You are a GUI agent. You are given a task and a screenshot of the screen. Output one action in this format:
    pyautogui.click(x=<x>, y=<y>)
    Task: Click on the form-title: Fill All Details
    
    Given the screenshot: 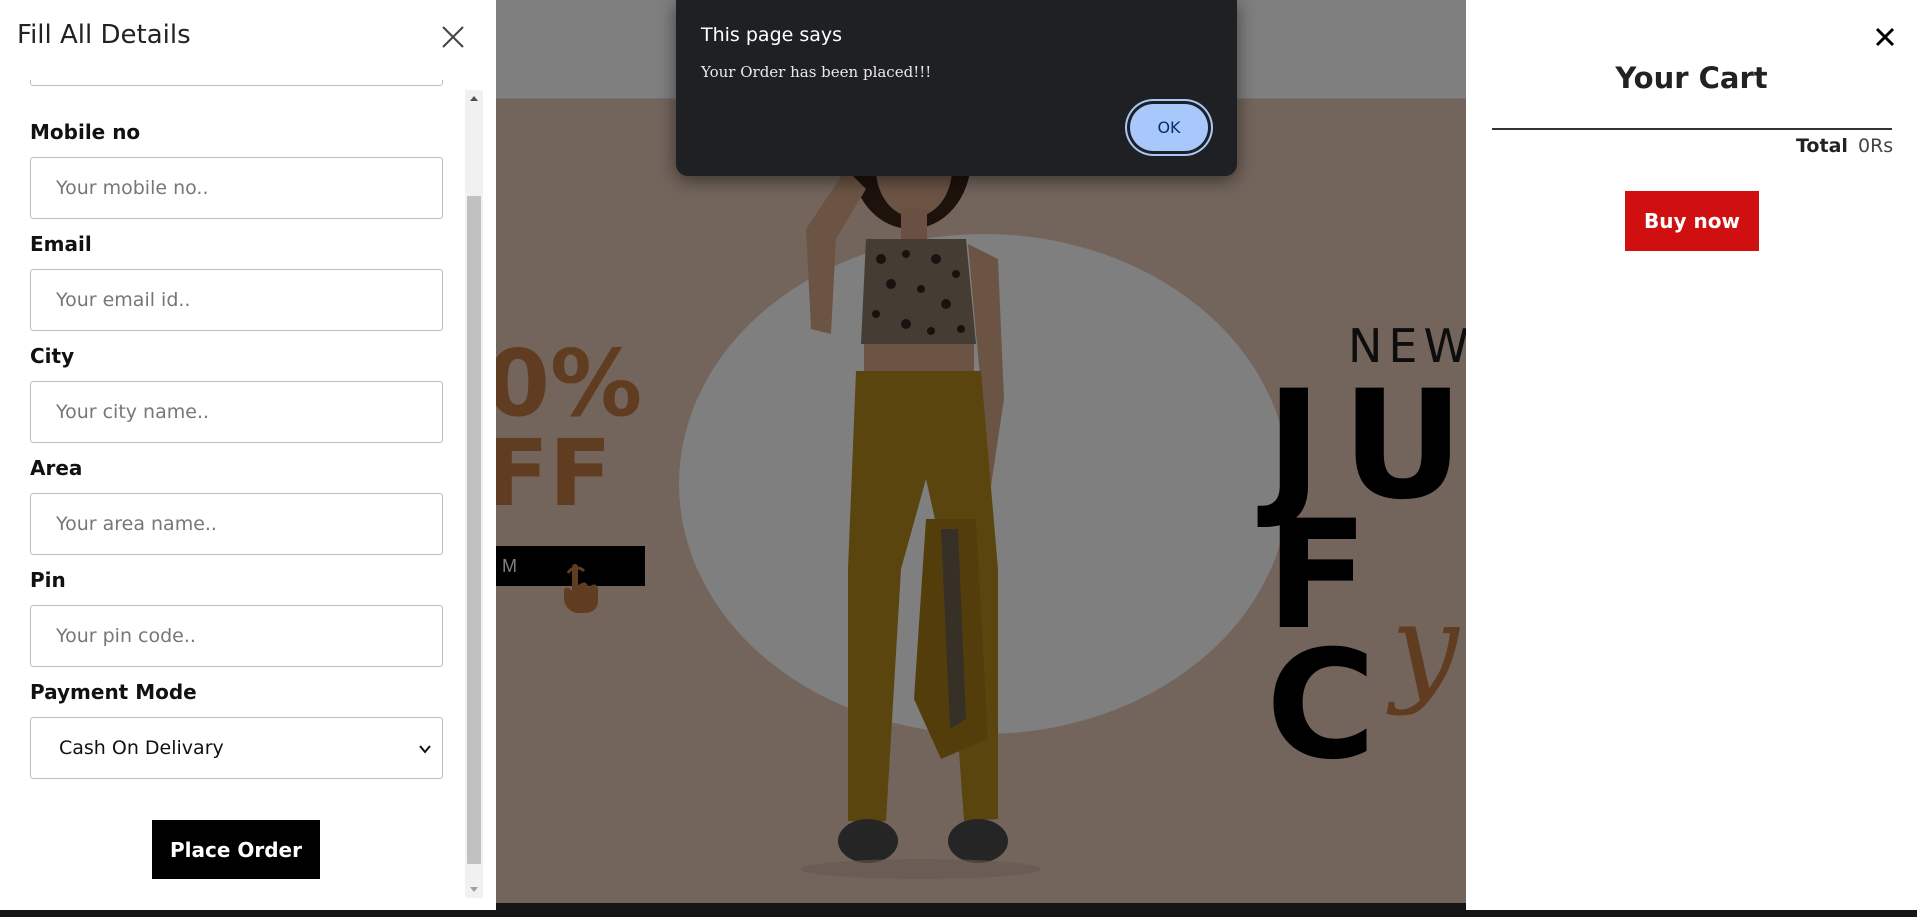 What is the action you would take?
    pyautogui.click(x=104, y=35)
    